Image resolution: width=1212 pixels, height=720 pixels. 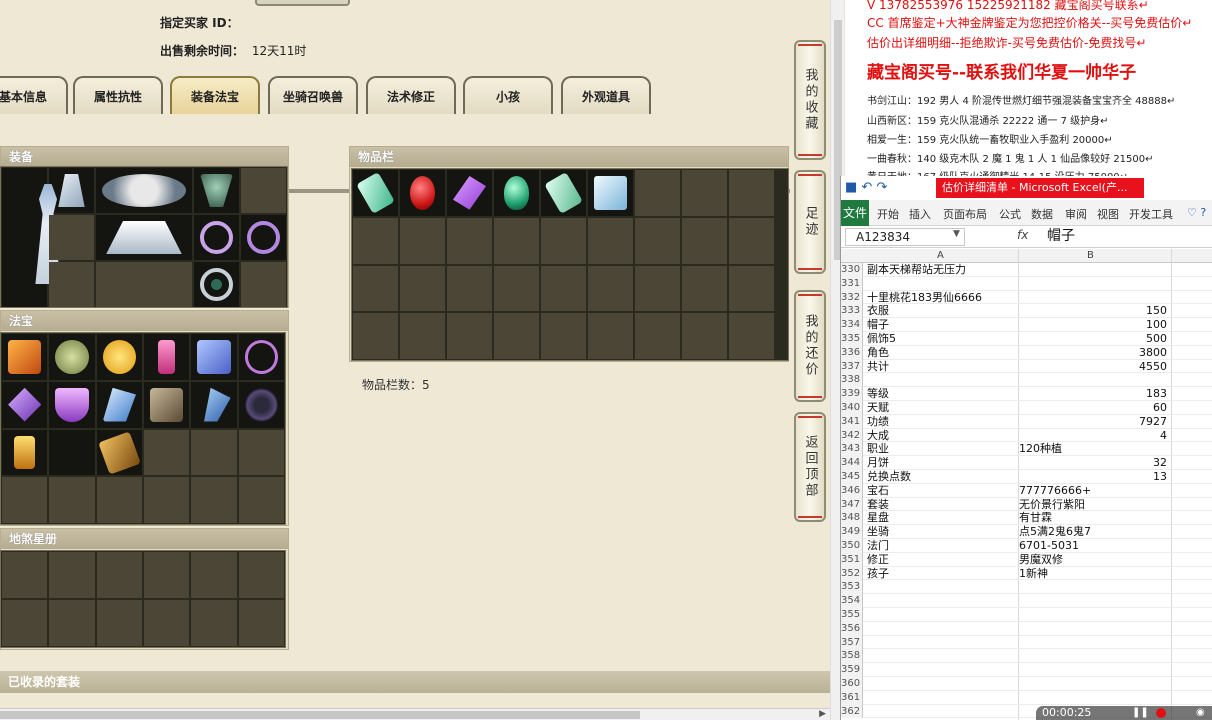 I want to click on cell-b: 777776666+, so click(x=1093, y=491).